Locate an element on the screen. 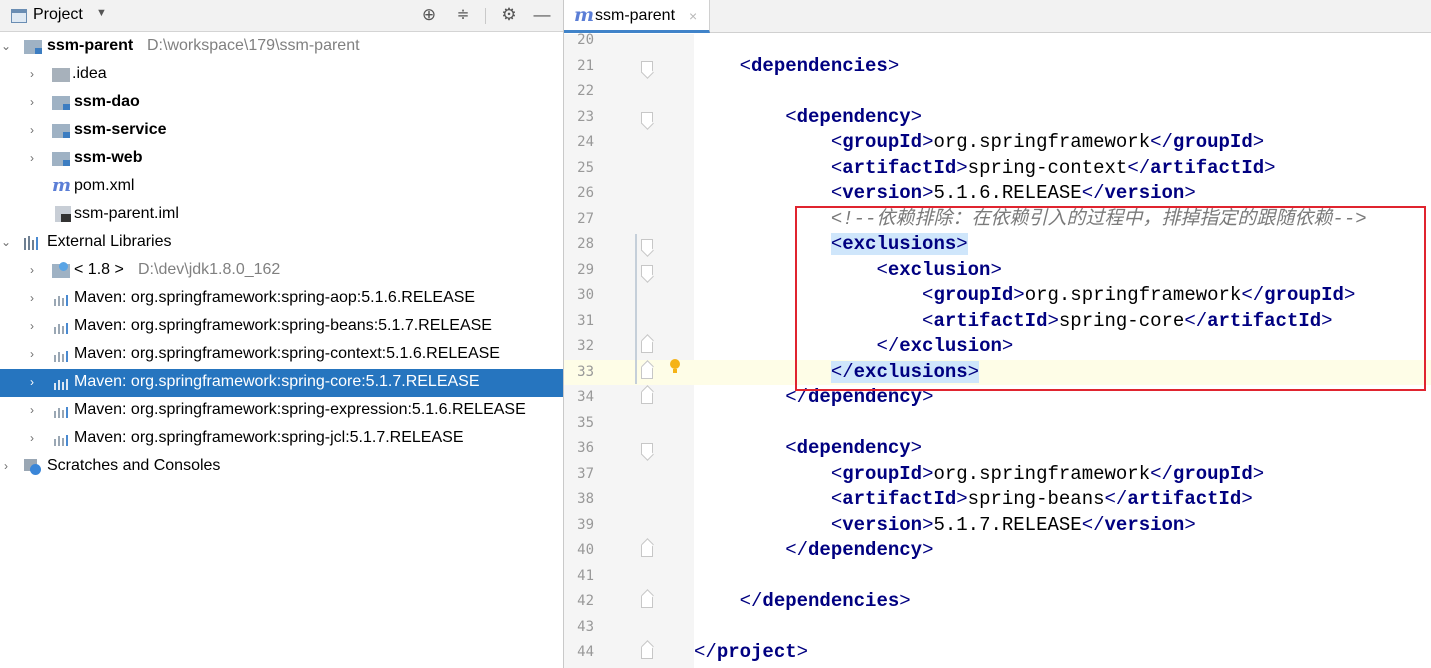  line-number: 28 is located at coordinates (579, 244).